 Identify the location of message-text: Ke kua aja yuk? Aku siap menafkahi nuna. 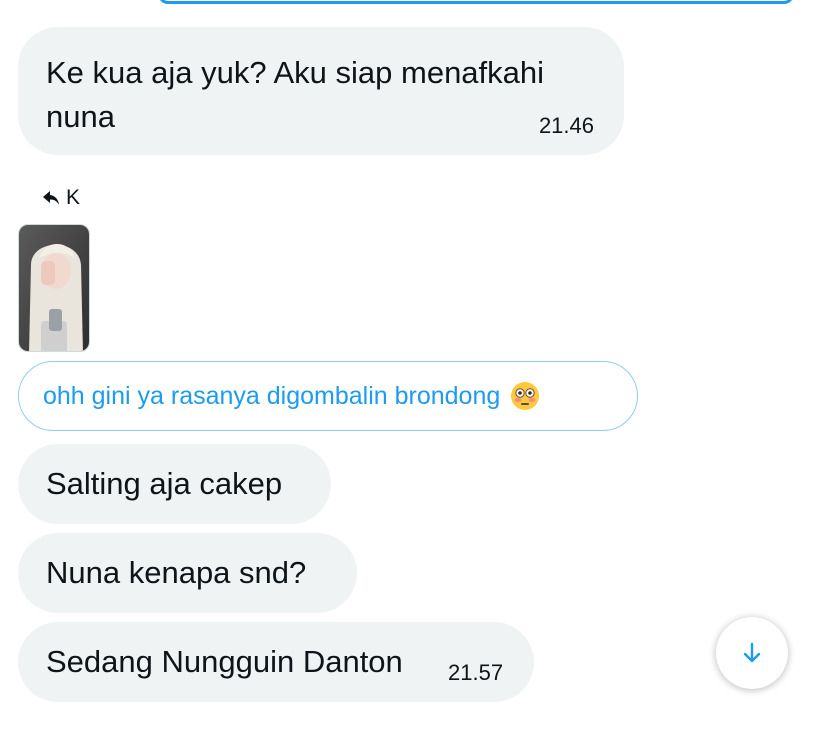
(295, 94).